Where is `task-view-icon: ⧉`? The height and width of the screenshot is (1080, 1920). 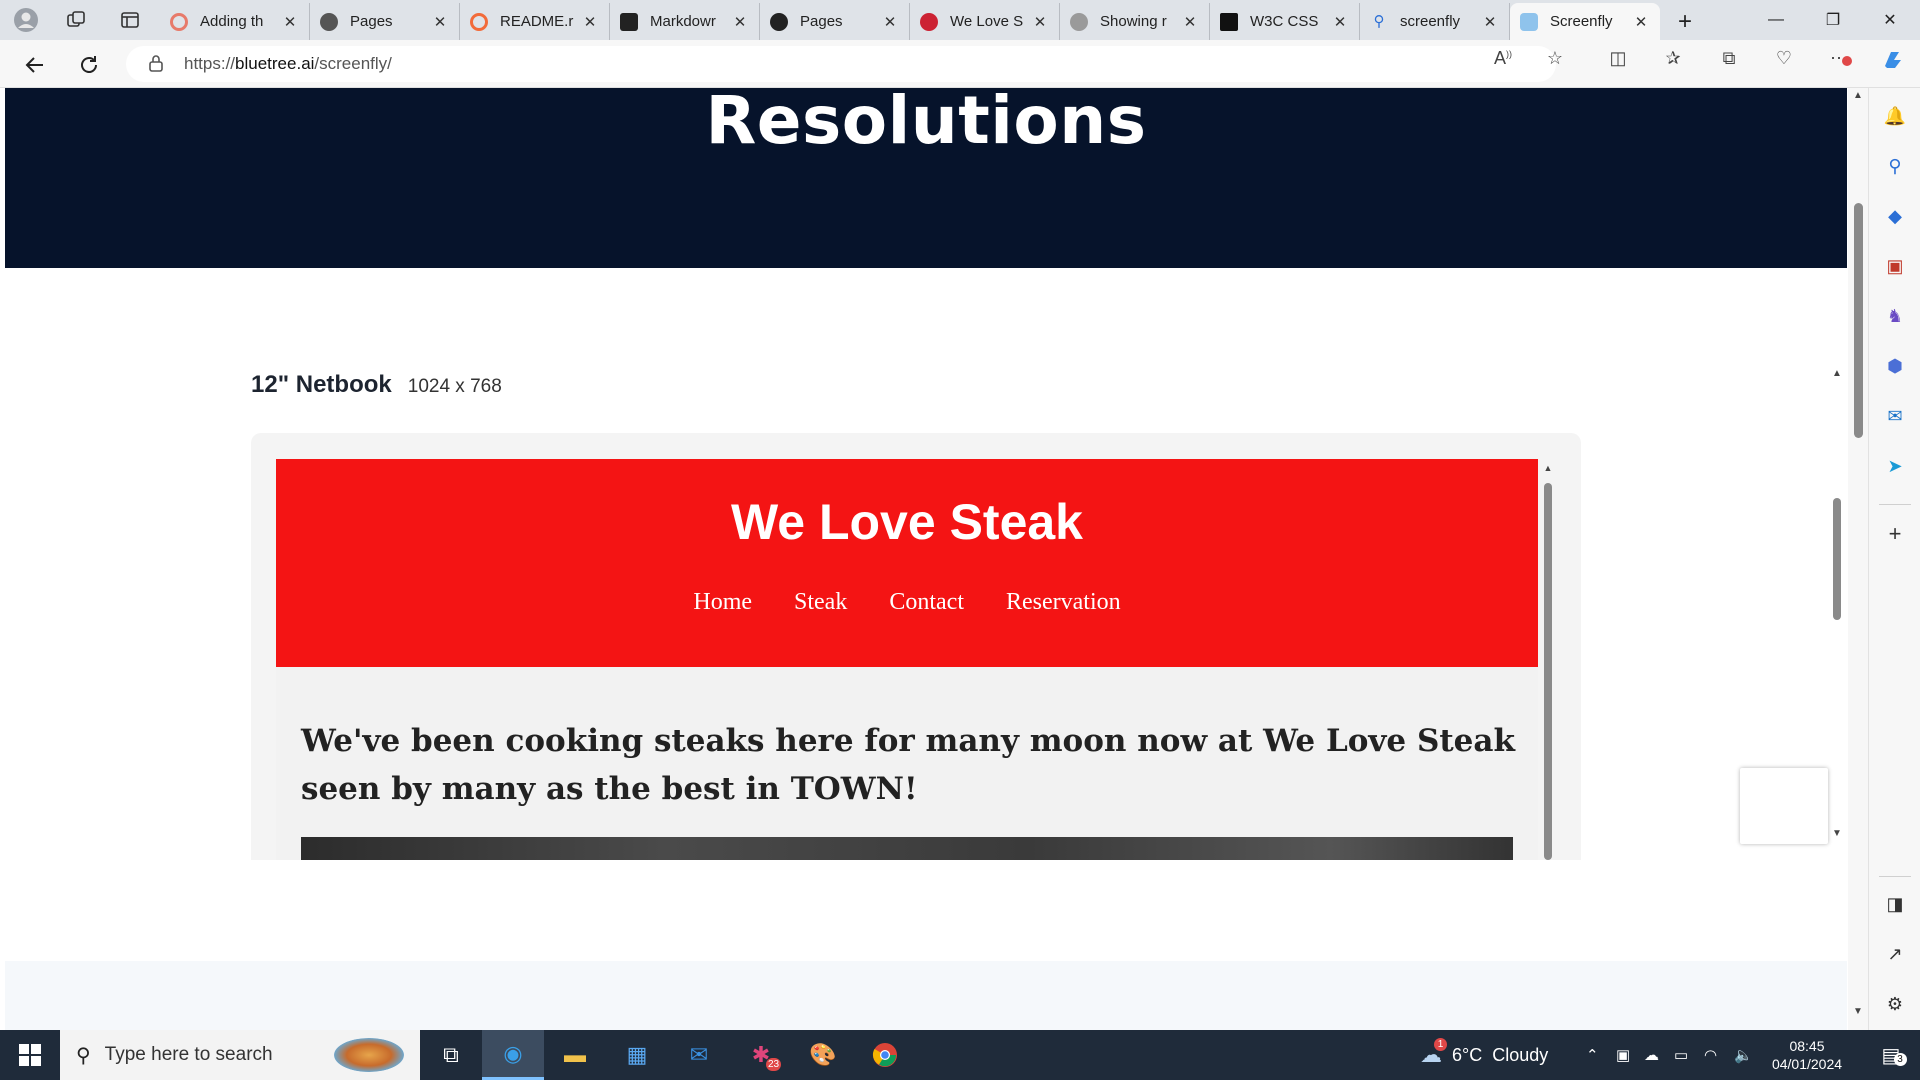
task-view-icon: ⧉ is located at coordinates (451, 1055).